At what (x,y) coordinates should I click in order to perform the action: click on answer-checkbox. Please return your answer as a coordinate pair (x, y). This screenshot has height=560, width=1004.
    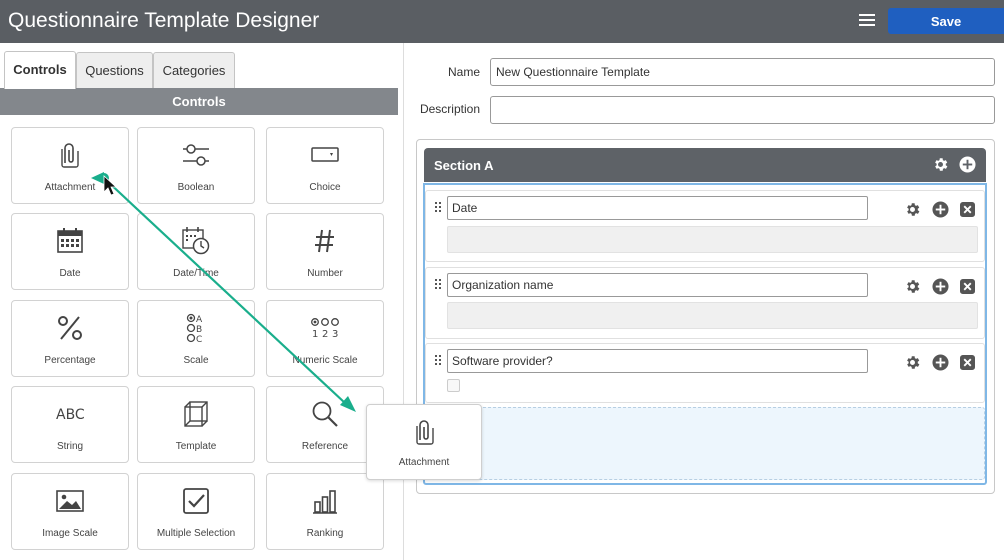
    Looking at the image, I should click on (453, 385).